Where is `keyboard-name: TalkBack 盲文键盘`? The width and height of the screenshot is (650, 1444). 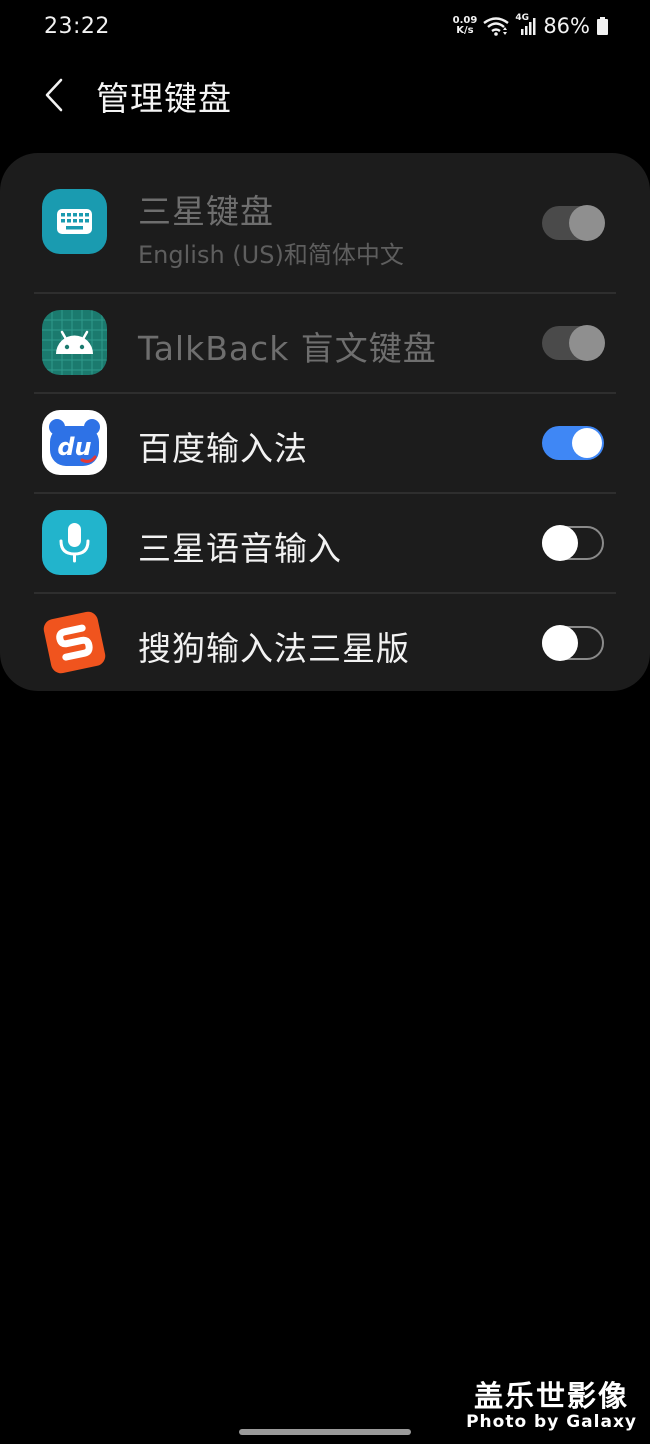
keyboard-name: TalkBack 盲文键盘 is located at coordinates (287, 348).